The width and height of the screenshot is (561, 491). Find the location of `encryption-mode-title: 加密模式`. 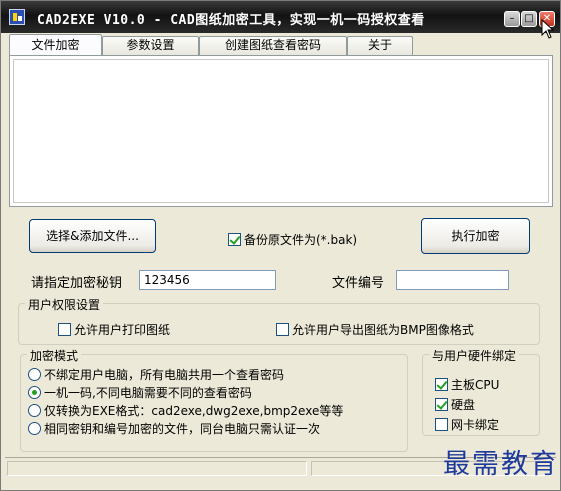

encryption-mode-title: 加密模式 is located at coordinates (54, 355).